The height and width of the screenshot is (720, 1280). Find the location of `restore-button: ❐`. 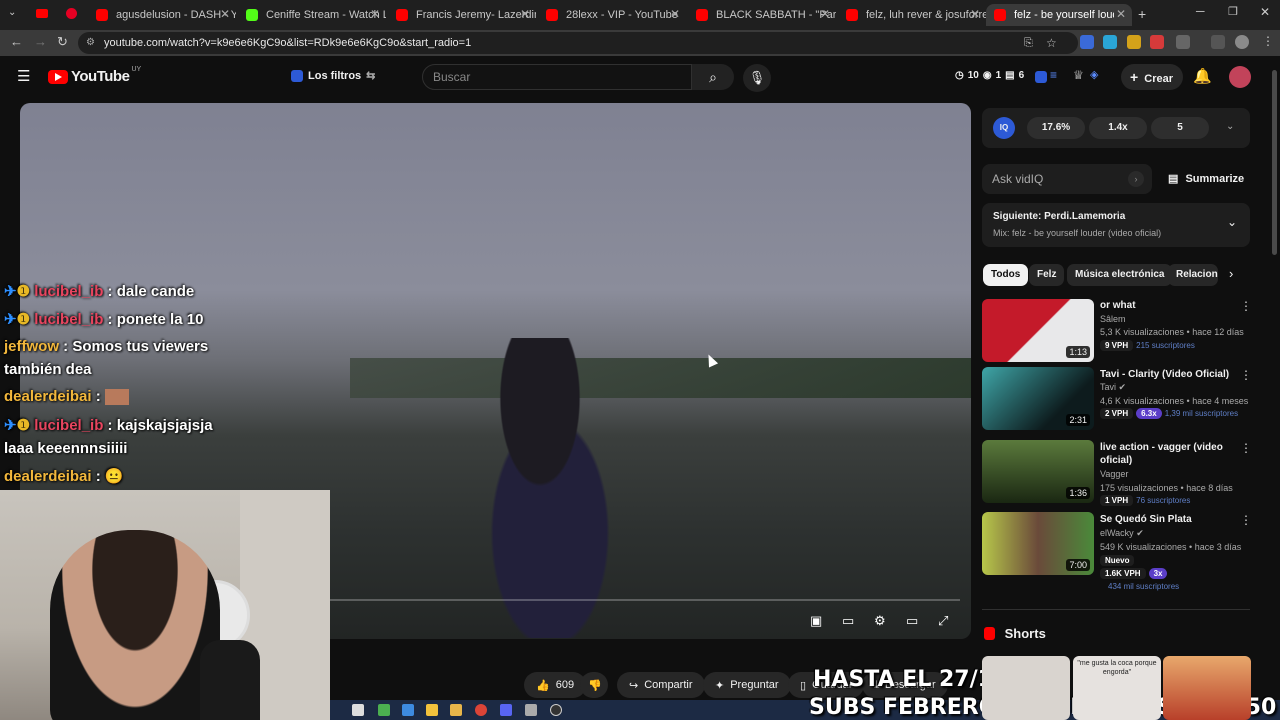

restore-button: ❐ is located at coordinates (1233, 11).